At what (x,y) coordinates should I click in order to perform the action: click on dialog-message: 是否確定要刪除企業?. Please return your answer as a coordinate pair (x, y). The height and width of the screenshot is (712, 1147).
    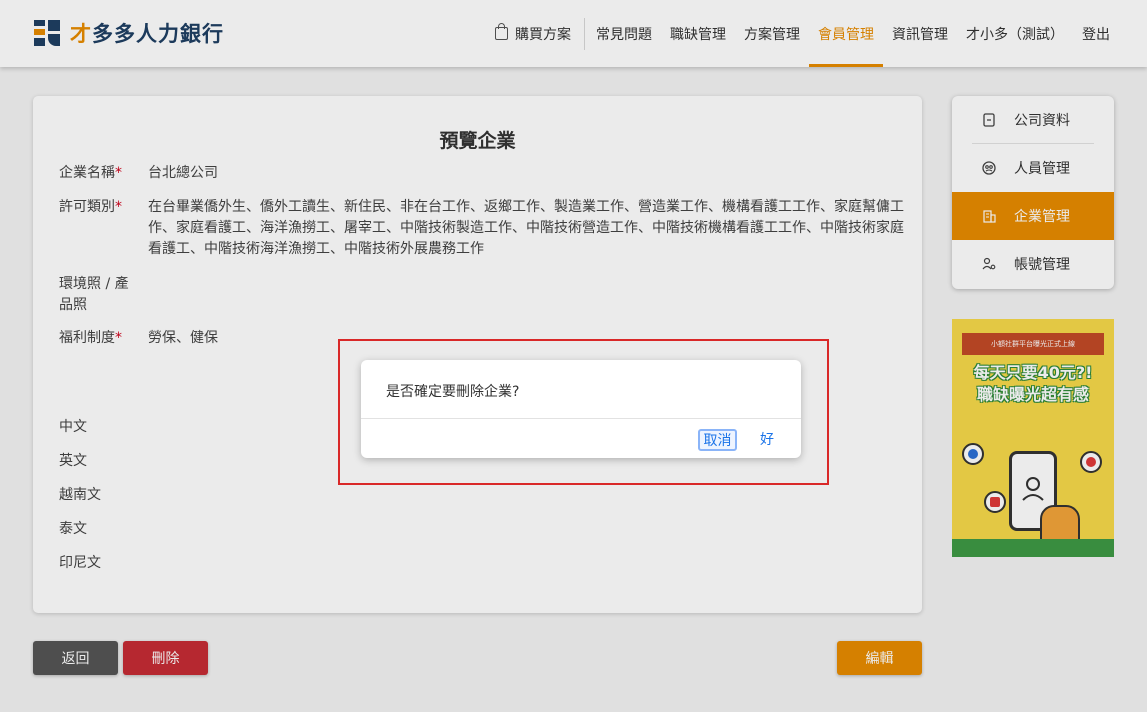
    Looking at the image, I should click on (453, 392).